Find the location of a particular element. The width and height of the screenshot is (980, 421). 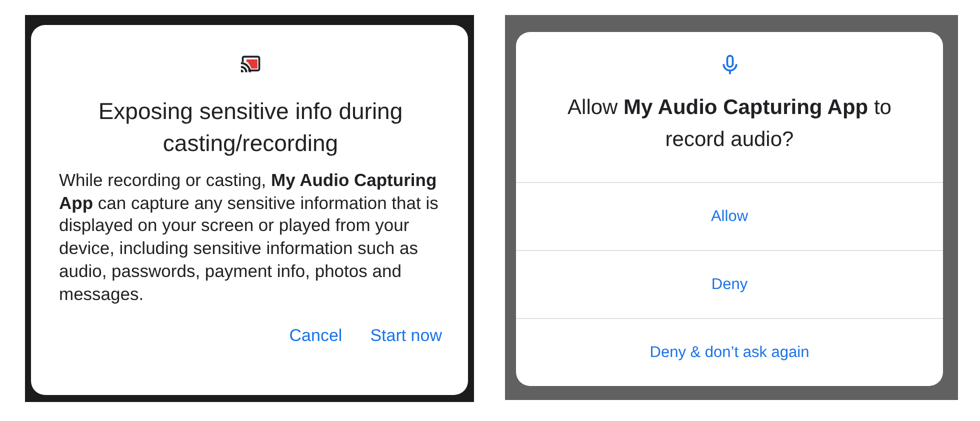

text-button: Cancel is located at coordinates (315, 336).